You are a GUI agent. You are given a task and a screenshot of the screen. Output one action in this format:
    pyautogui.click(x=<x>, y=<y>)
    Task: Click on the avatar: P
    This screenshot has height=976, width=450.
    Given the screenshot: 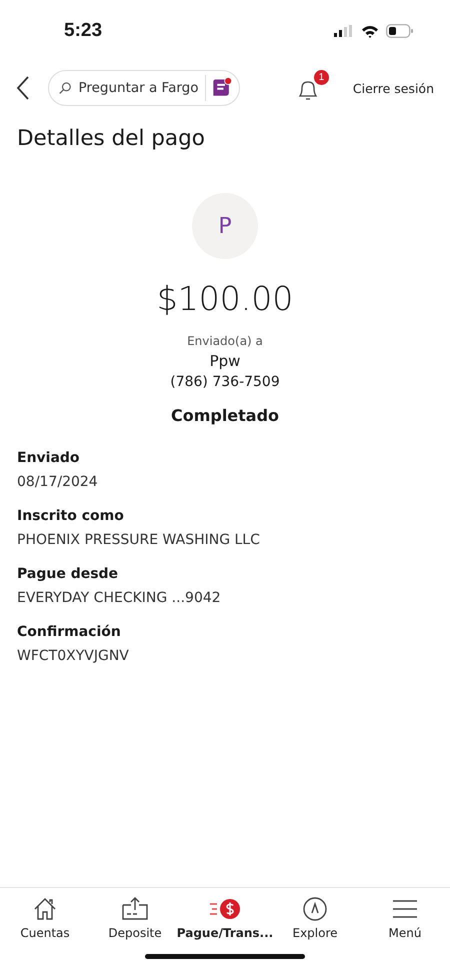 What is the action you would take?
    pyautogui.click(x=225, y=226)
    